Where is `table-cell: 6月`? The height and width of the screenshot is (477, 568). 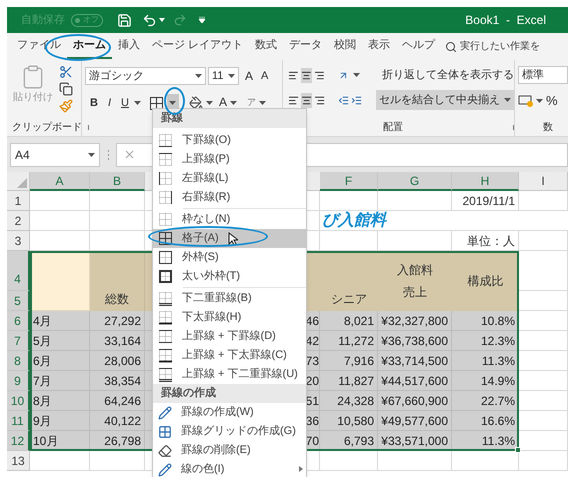 table-cell: 6月 is located at coordinates (60, 361).